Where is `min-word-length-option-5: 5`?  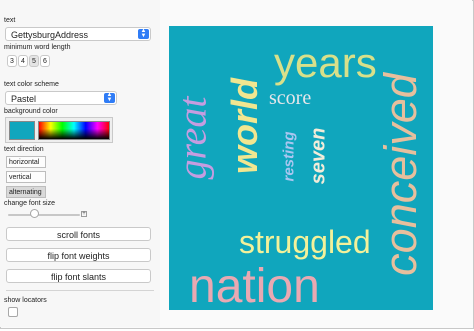
min-word-length-option-5: 5 is located at coordinates (34, 61).